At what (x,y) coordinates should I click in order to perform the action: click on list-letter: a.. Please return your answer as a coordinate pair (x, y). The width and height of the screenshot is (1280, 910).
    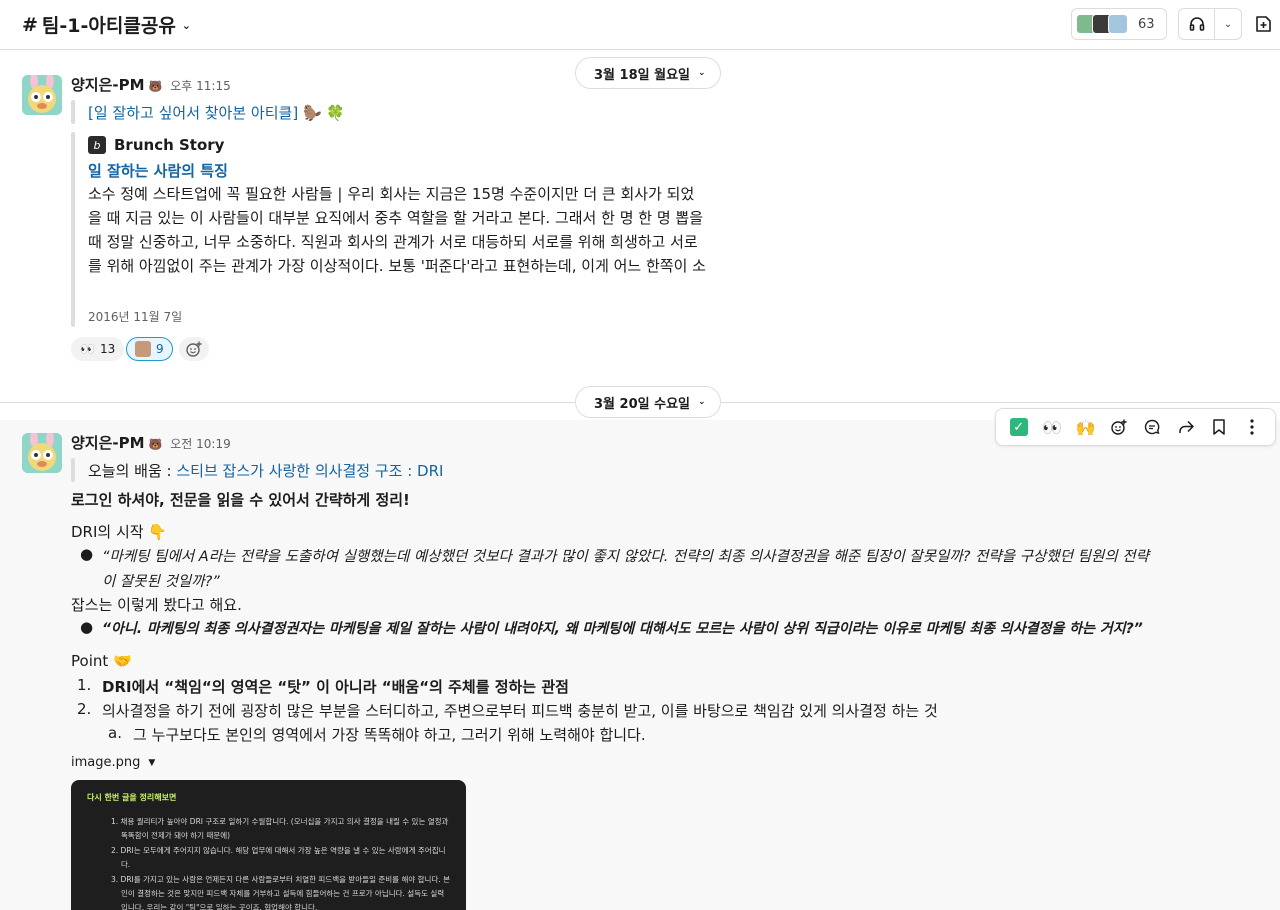
    Looking at the image, I should click on (115, 733).